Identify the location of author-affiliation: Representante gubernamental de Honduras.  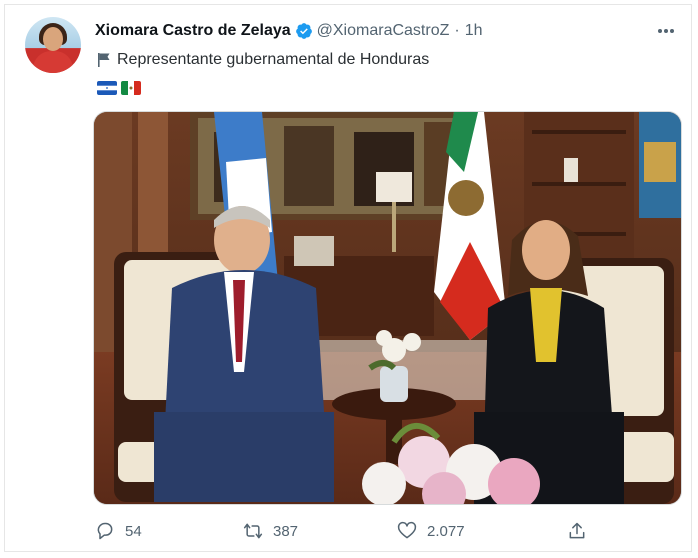
(263, 60).